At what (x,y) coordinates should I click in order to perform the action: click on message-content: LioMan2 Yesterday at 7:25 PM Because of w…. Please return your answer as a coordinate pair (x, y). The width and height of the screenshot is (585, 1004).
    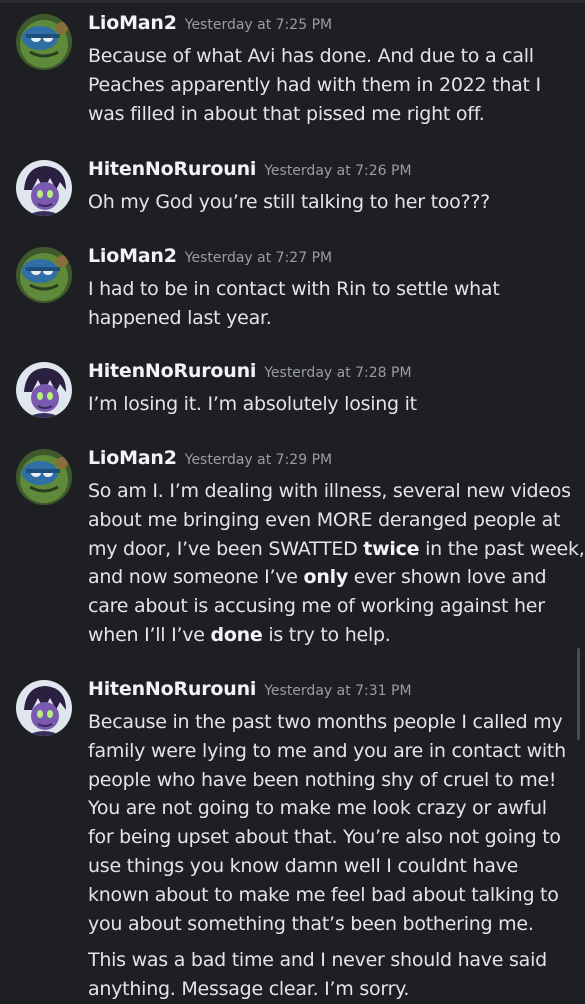
    Looking at the image, I should click on (330, 70).